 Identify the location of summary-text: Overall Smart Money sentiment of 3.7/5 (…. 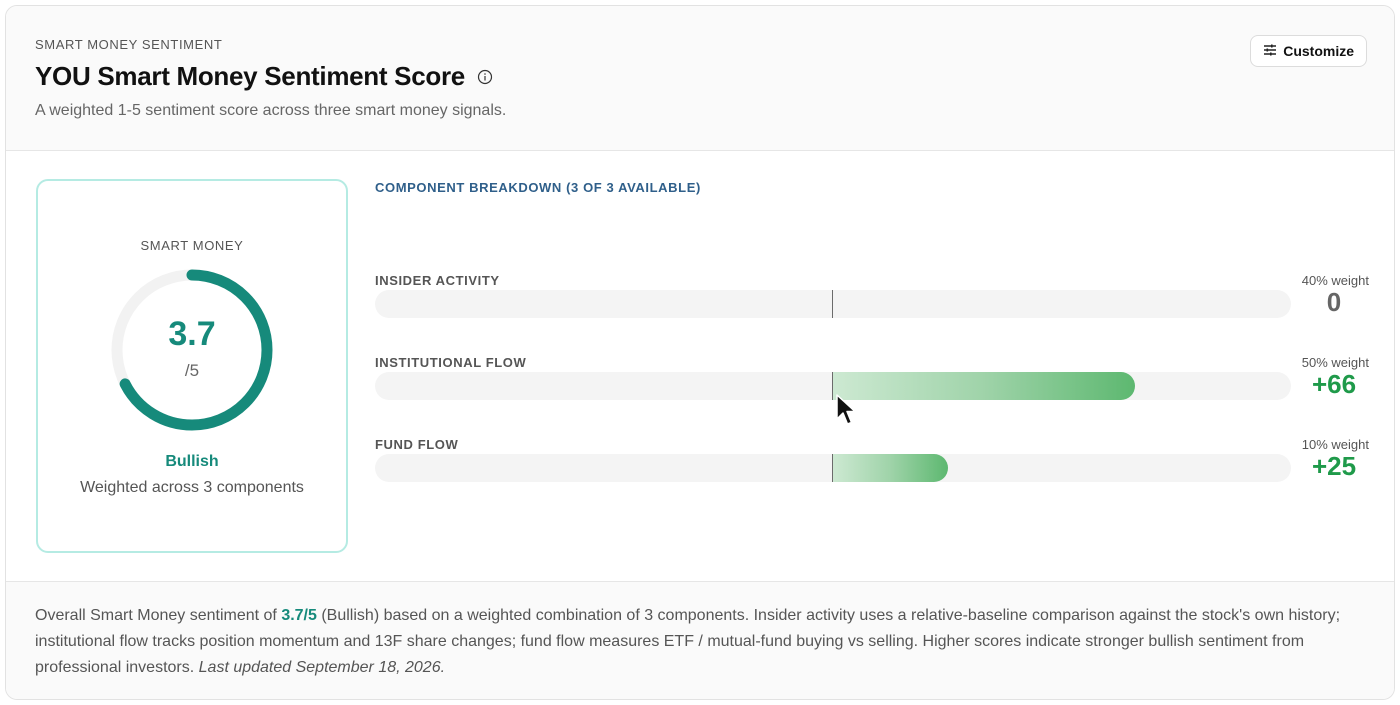
(695, 642).